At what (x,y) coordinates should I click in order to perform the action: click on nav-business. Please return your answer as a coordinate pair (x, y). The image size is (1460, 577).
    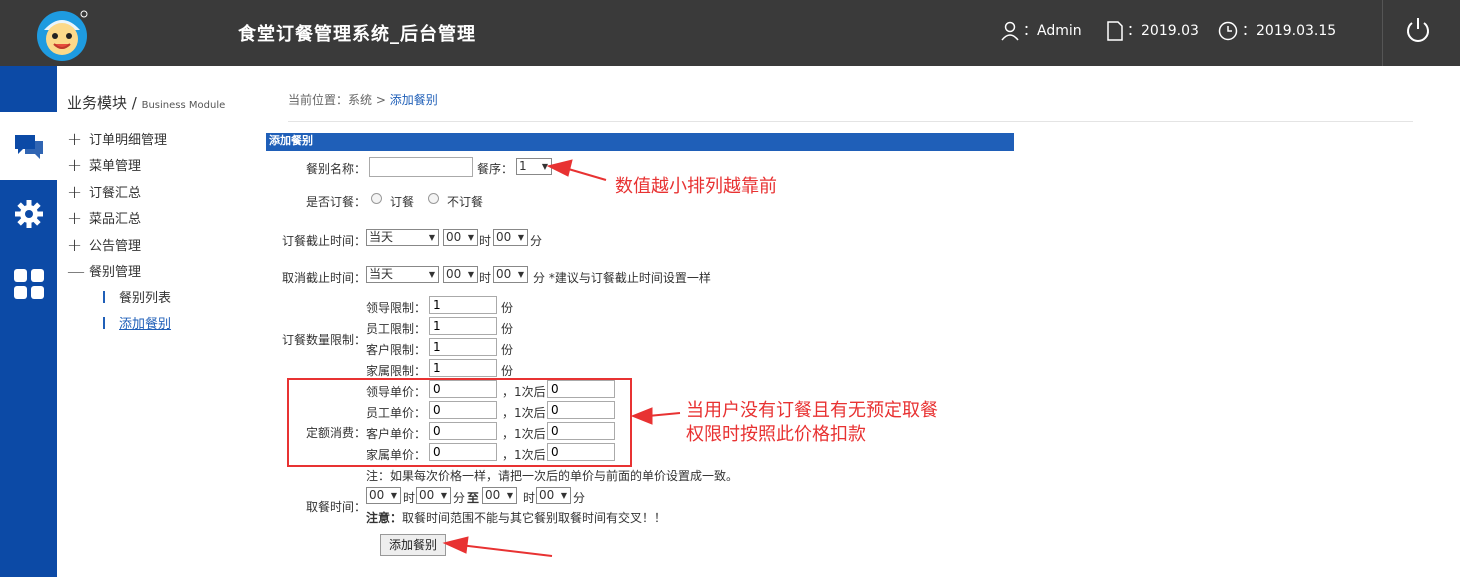
    Looking at the image, I should click on (28, 146).